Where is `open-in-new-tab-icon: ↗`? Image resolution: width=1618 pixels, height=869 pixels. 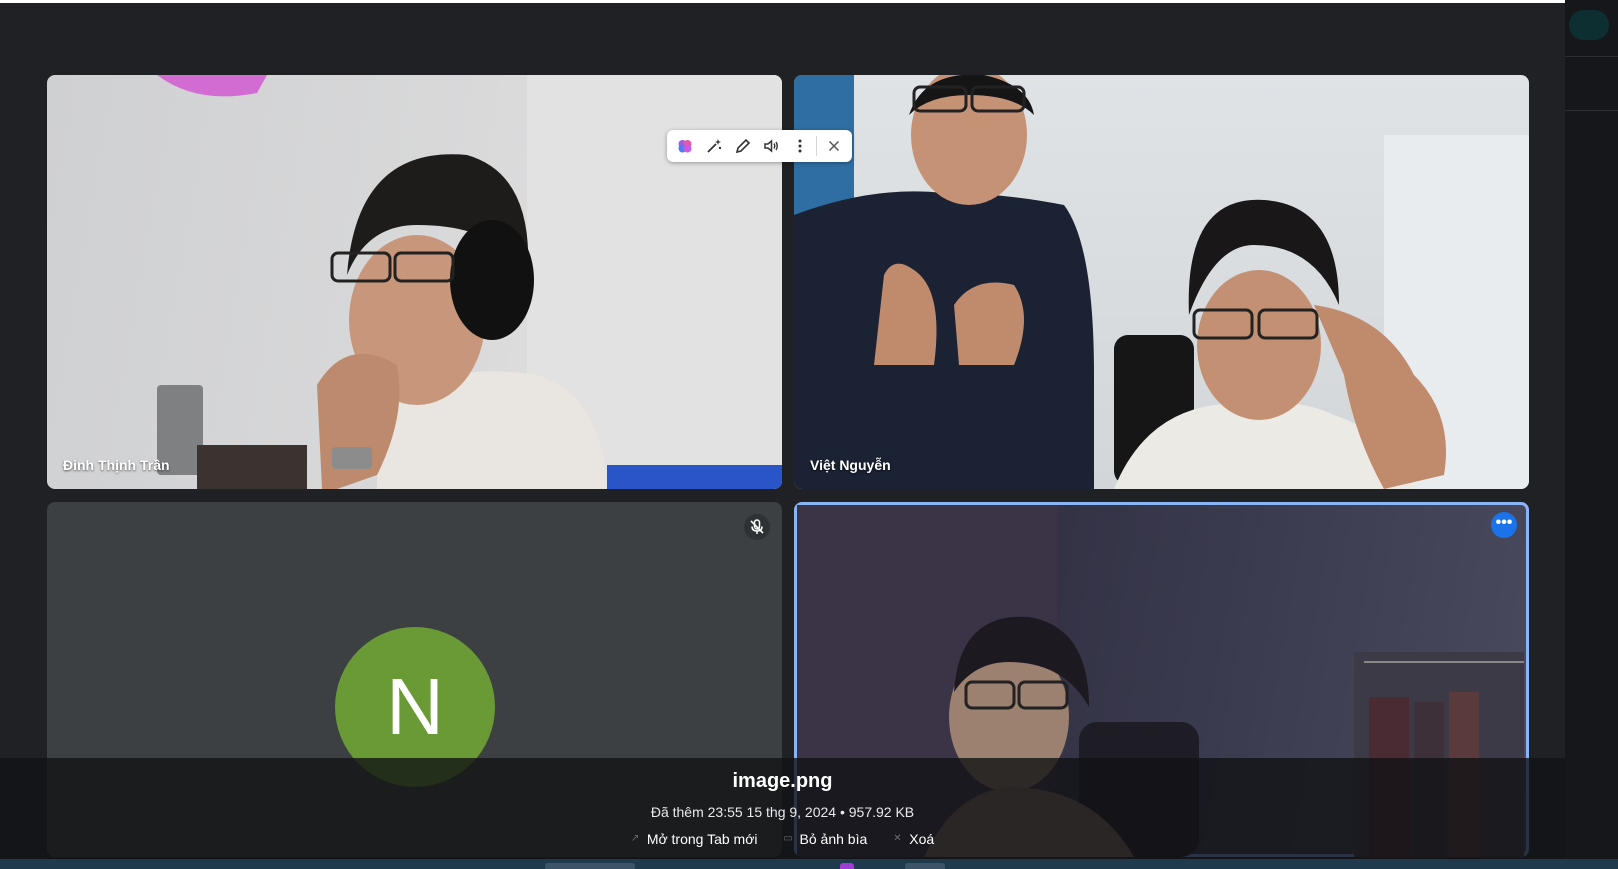 open-in-new-tab-icon: ↗ is located at coordinates (635, 838).